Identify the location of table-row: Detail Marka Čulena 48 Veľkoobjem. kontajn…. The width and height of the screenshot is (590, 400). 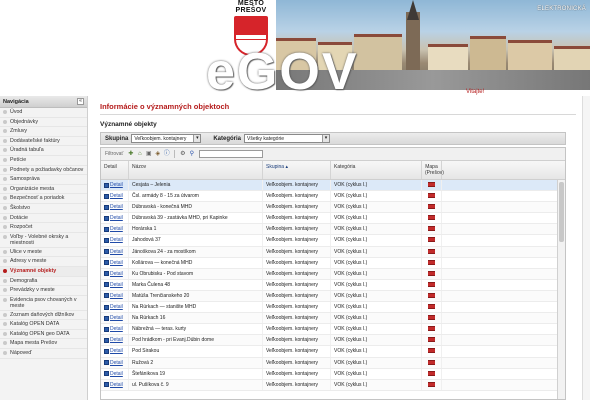
(333, 285).